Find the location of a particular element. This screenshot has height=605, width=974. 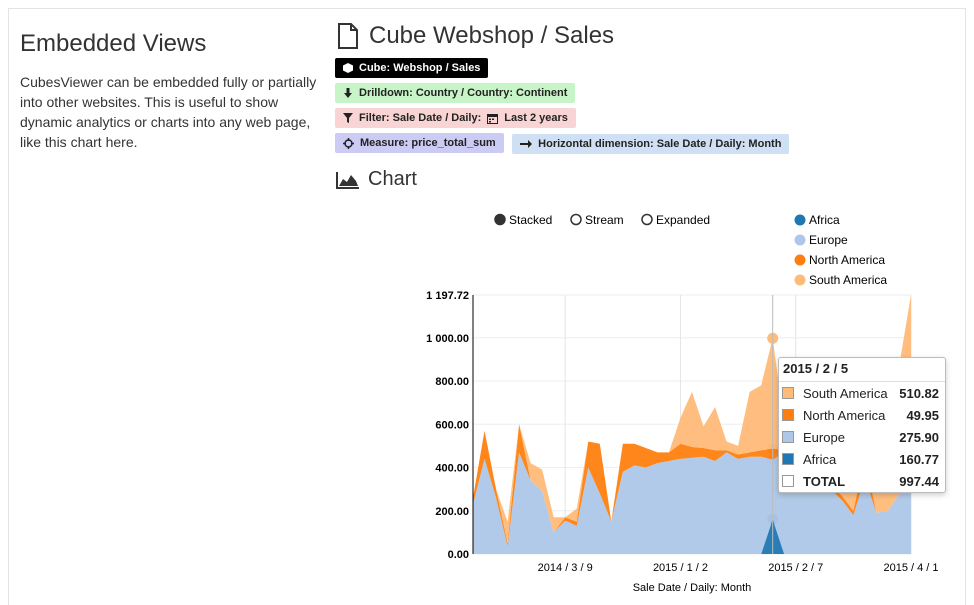

tooltip-series-value: 510.82 is located at coordinates (919, 393).